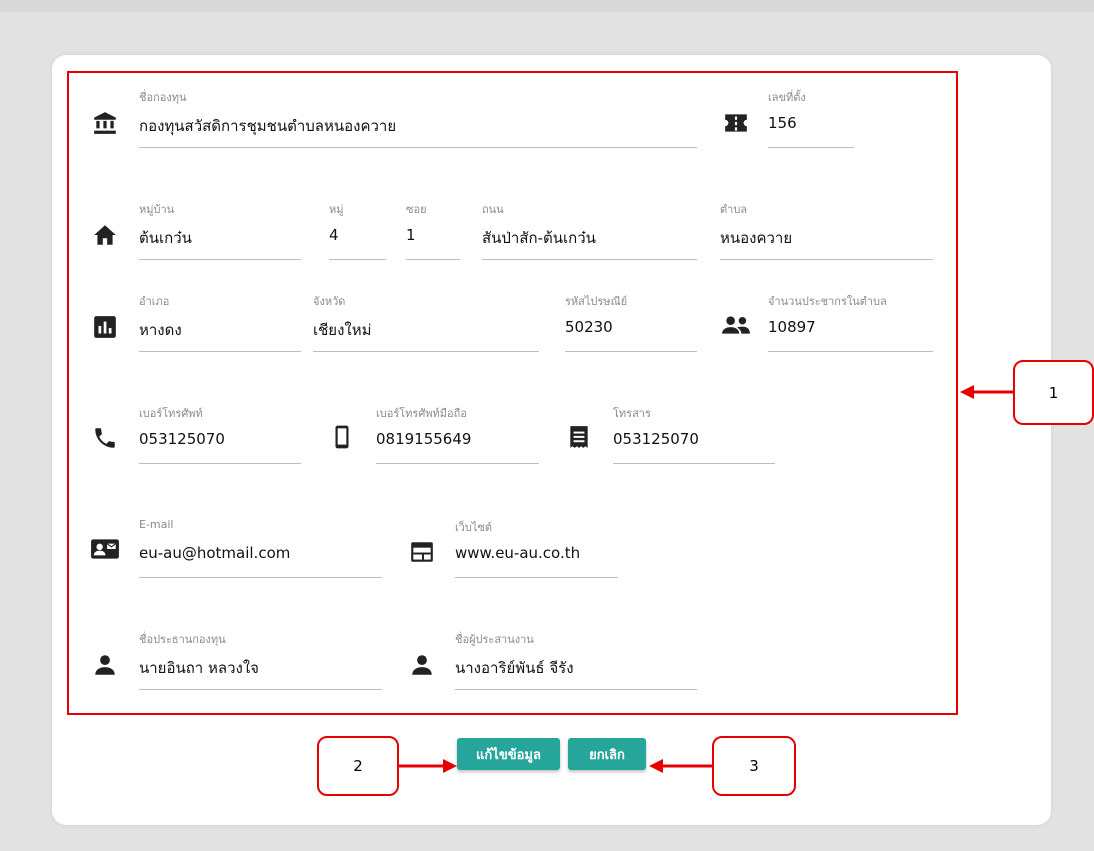 The height and width of the screenshot is (851, 1094). What do you see at coordinates (607, 754) in the screenshot?
I see `cancel-button: ยกเลิก` at bounding box center [607, 754].